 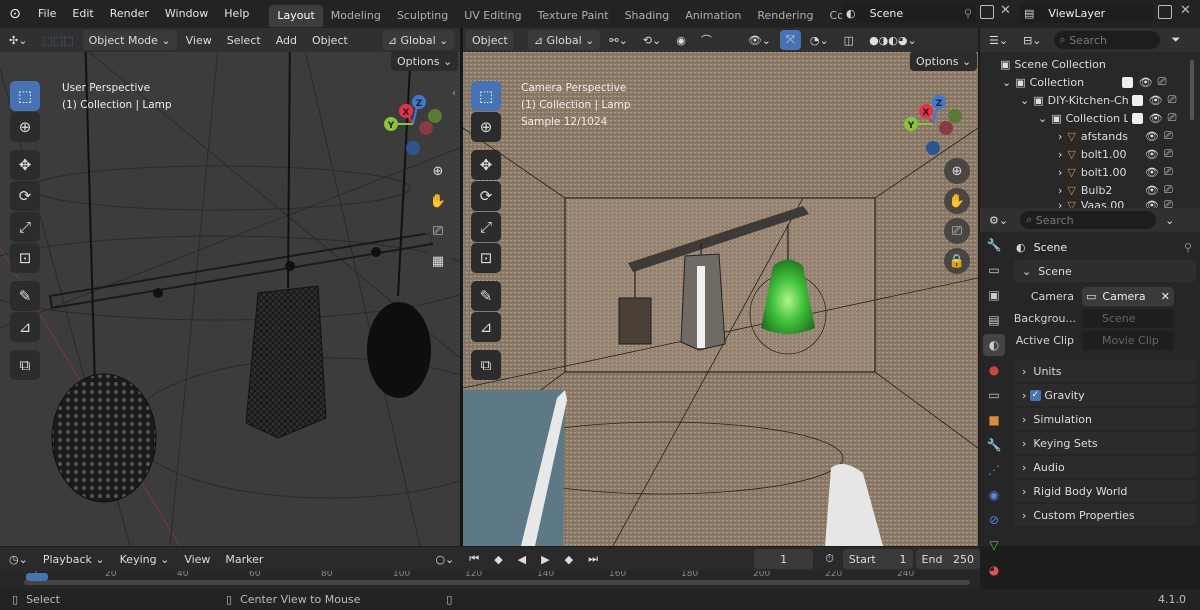 What do you see at coordinates (948, 559) in the screenshot?
I see `end-frame-field: End 250` at bounding box center [948, 559].